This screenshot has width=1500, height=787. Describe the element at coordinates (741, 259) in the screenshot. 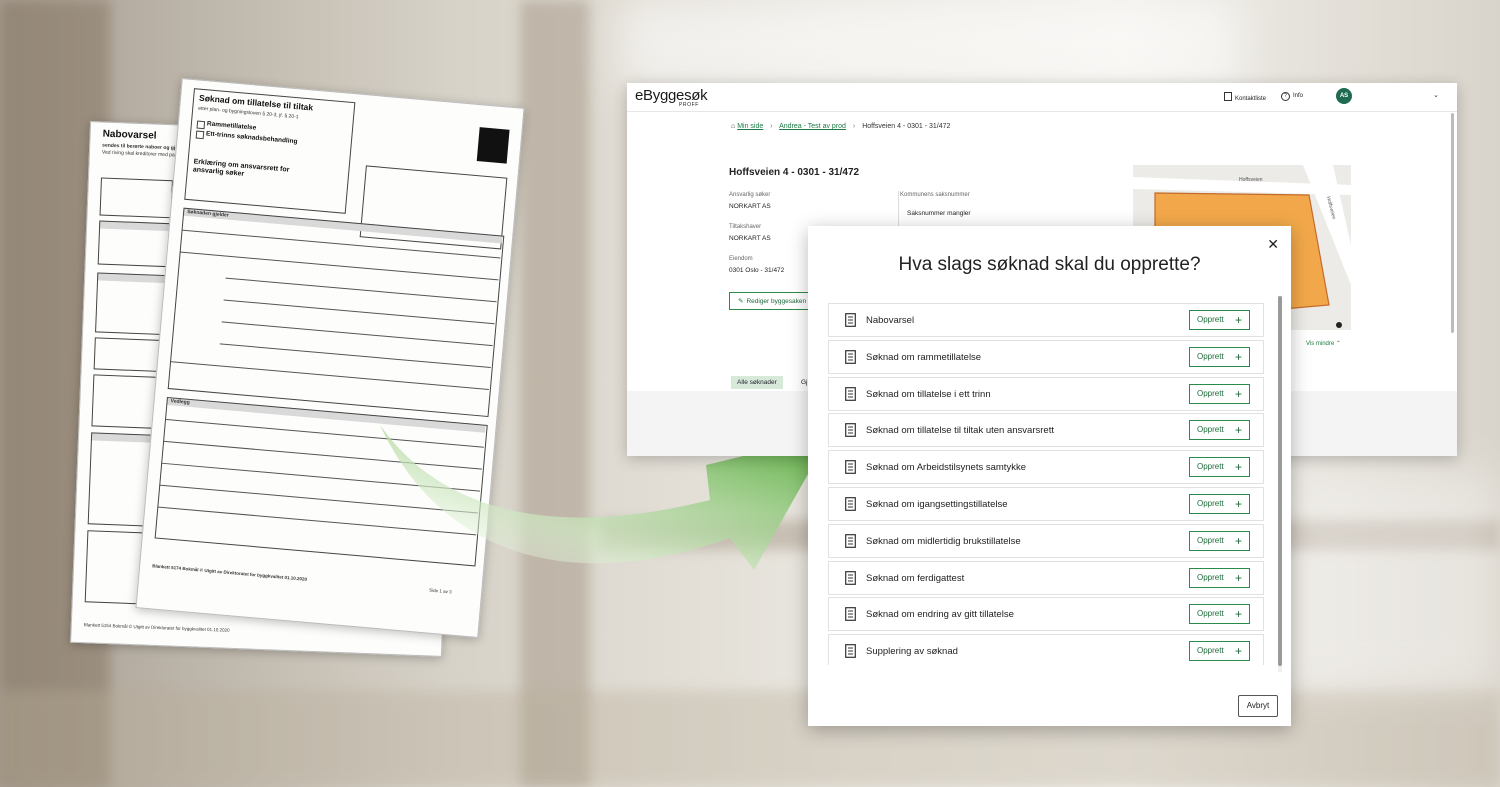

I see `property-label: Eiendom` at that location.